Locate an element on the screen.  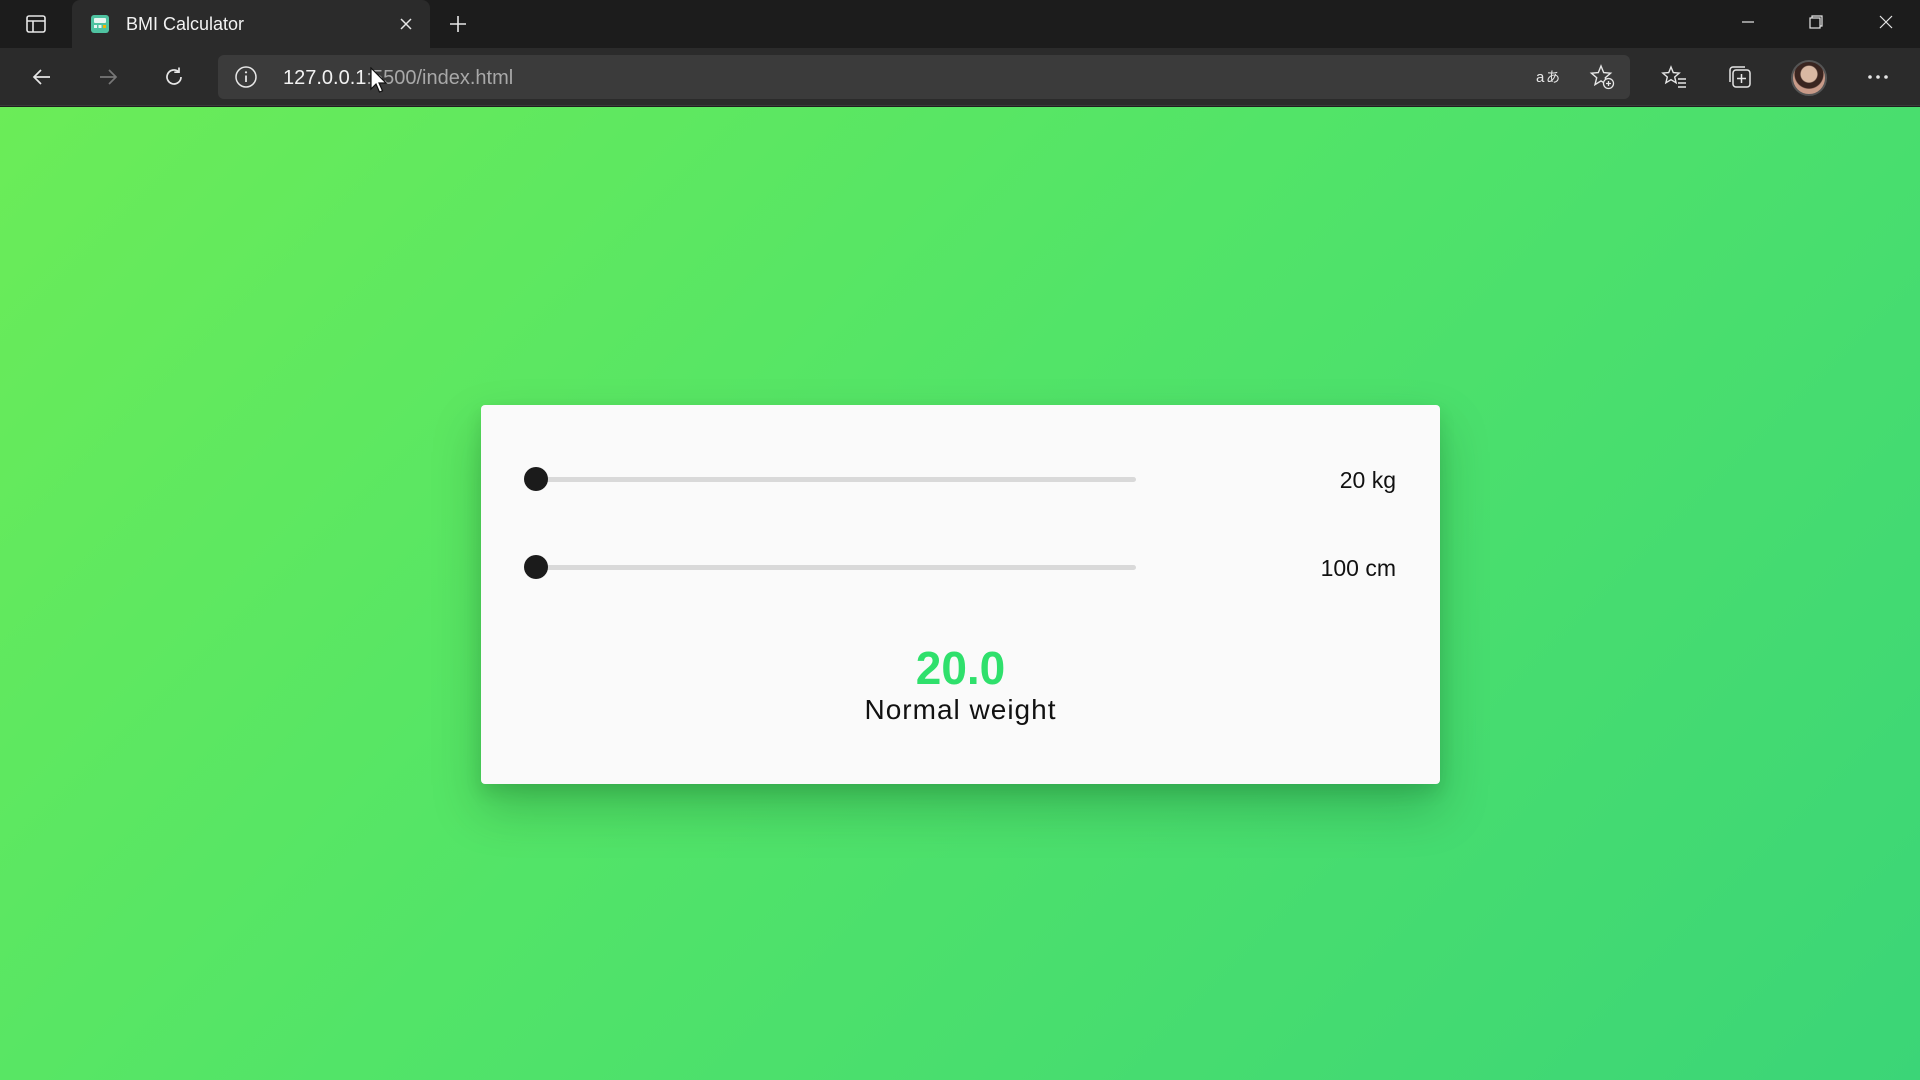
collections-button is located at coordinates (1740, 77).